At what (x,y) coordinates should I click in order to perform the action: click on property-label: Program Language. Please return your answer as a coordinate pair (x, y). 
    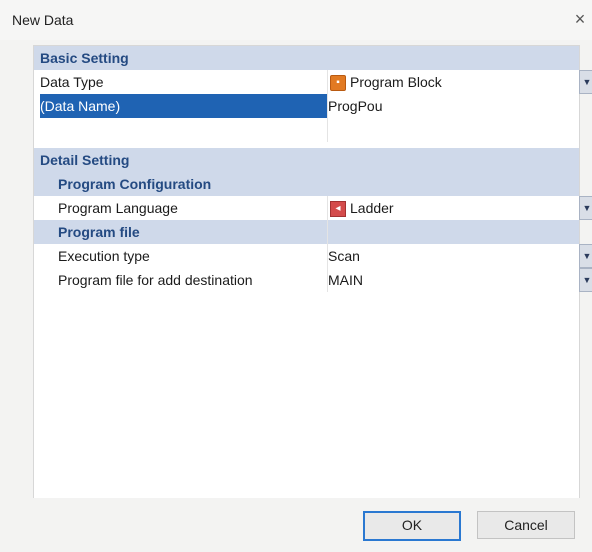
    Looking at the image, I should click on (118, 208).